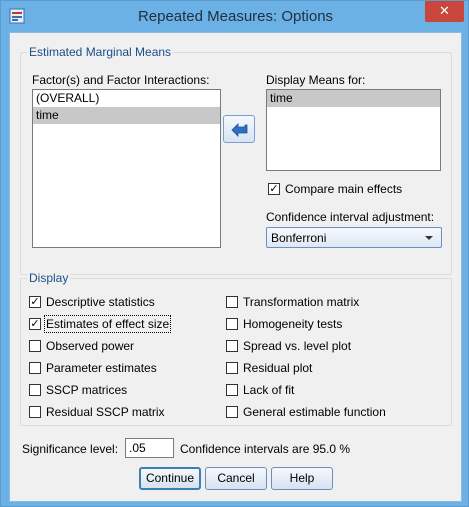 The width and height of the screenshot is (469, 507). What do you see at coordinates (344, 189) in the screenshot?
I see `compare-main-effects-label: Compare main effects` at bounding box center [344, 189].